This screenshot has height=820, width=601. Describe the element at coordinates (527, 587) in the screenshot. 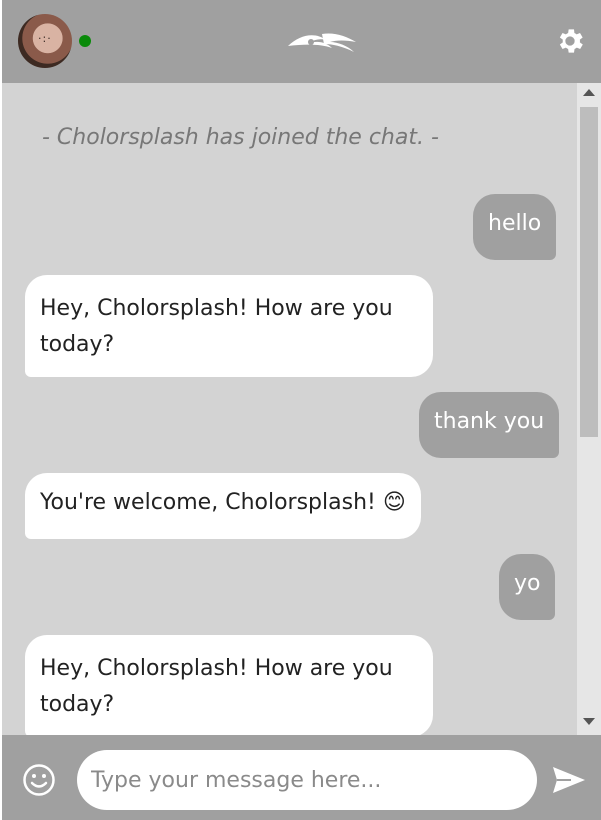

I see `outgoing-message: yo` at that location.